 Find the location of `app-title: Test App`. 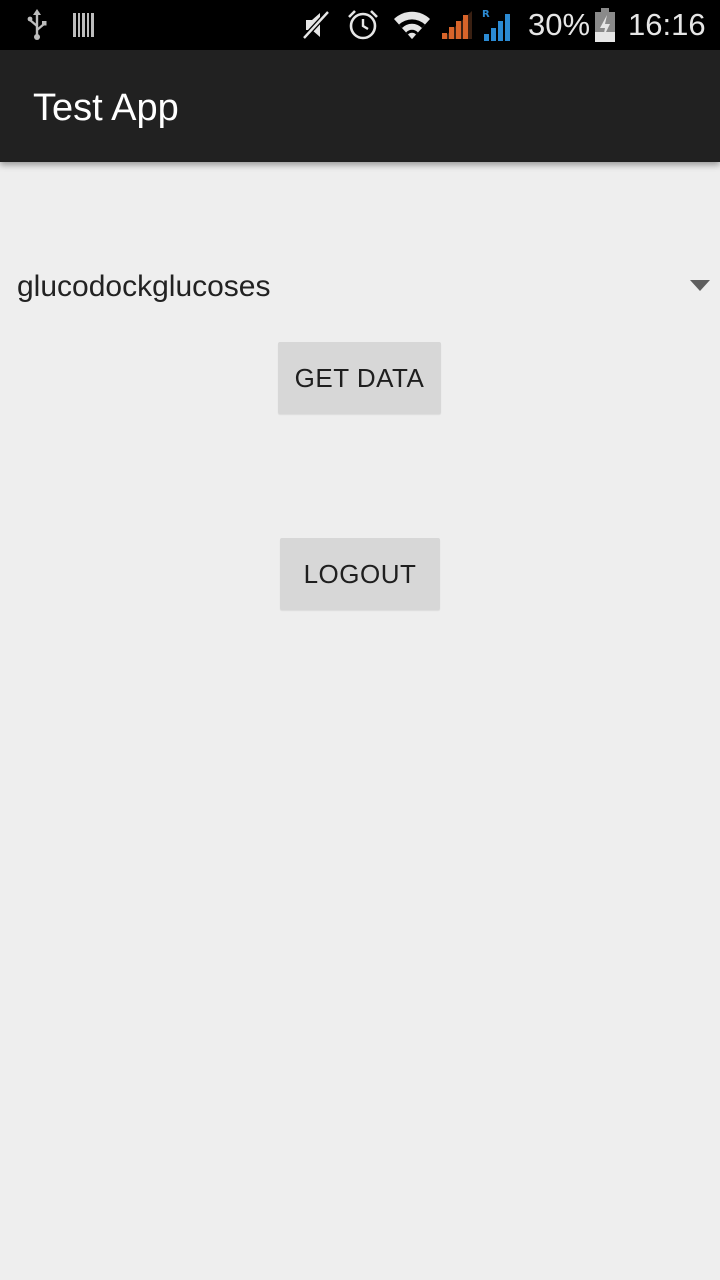

app-title: Test App is located at coordinates (106, 108).